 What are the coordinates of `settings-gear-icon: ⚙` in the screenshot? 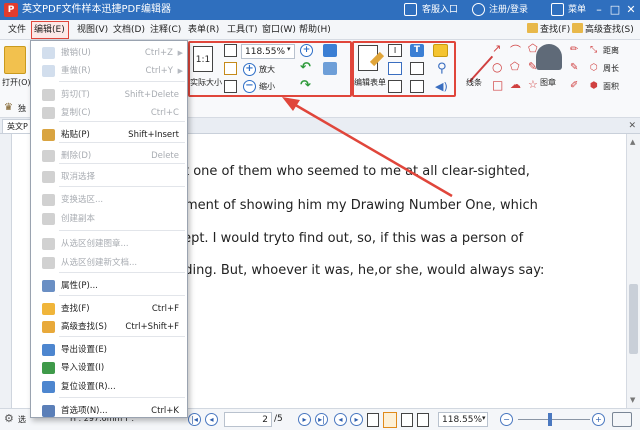 It's located at (9, 418).